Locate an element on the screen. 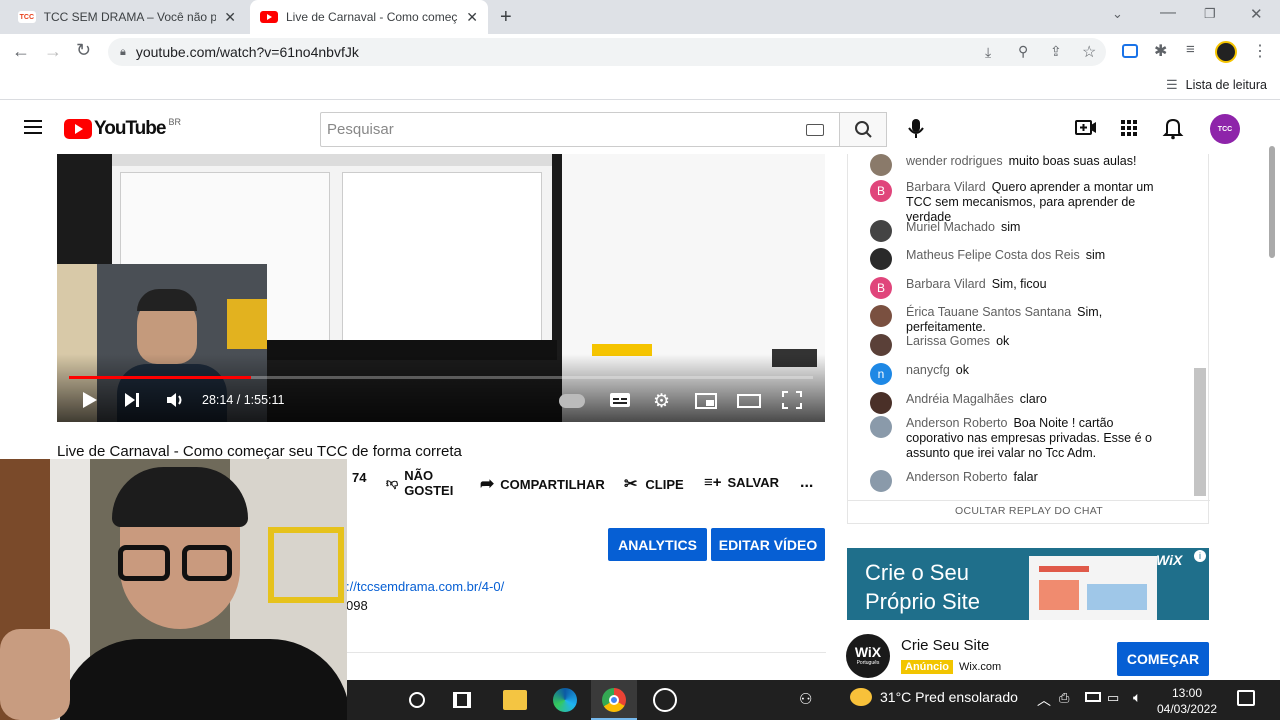  edit-video-button: EDITAR VÍDEO is located at coordinates (768, 544).